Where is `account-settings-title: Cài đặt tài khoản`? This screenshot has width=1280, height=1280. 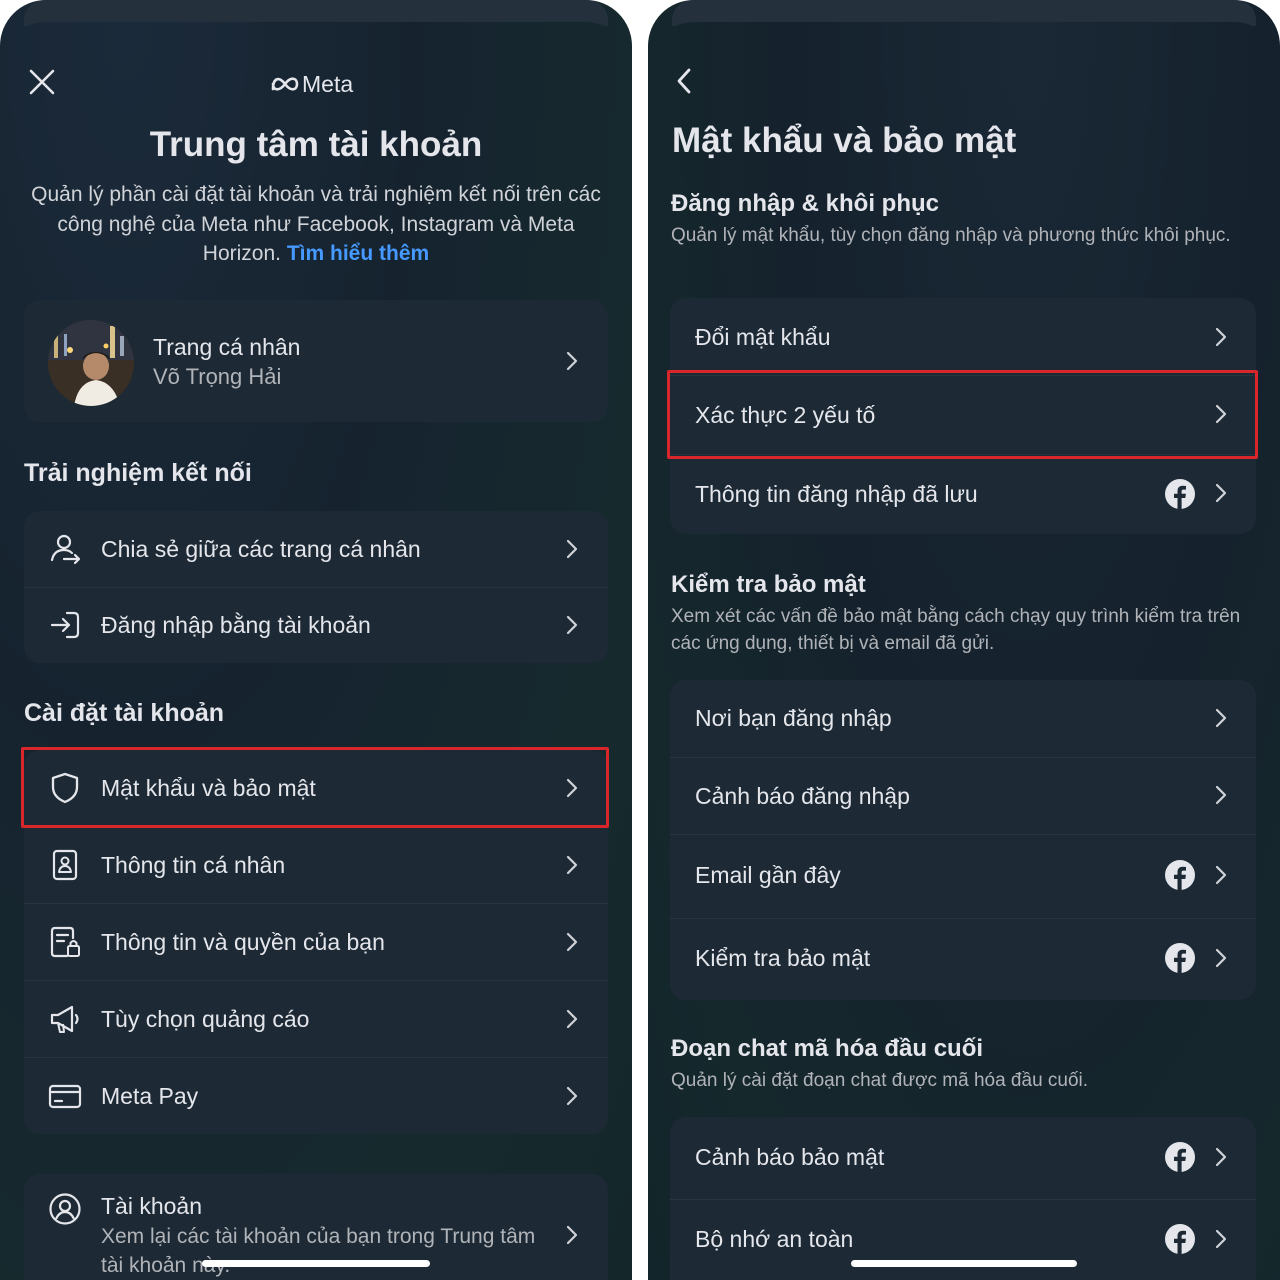
account-settings-title: Cài đặt tài khoản is located at coordinates (124, 713).